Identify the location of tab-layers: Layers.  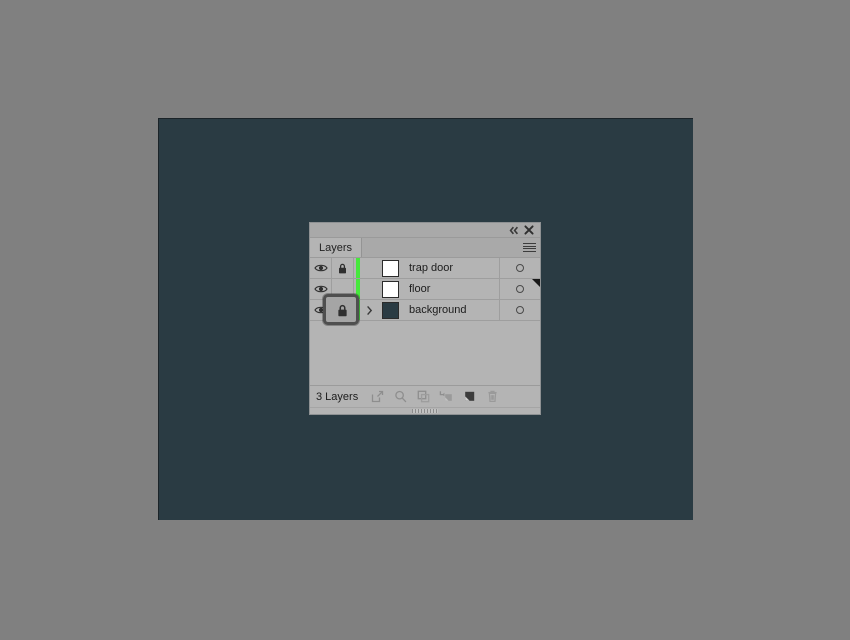
(336, 247).